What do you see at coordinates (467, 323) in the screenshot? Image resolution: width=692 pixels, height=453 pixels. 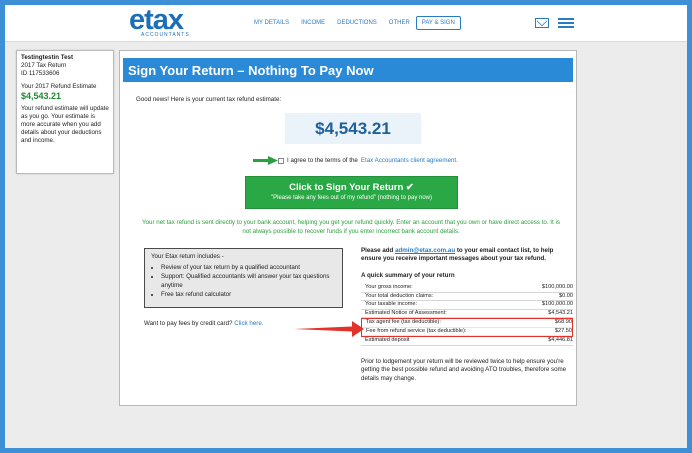 I see `tax-agent-fee-row: Tax agent fee (tax deductible): $68.90` at bounding box center [467, 323].